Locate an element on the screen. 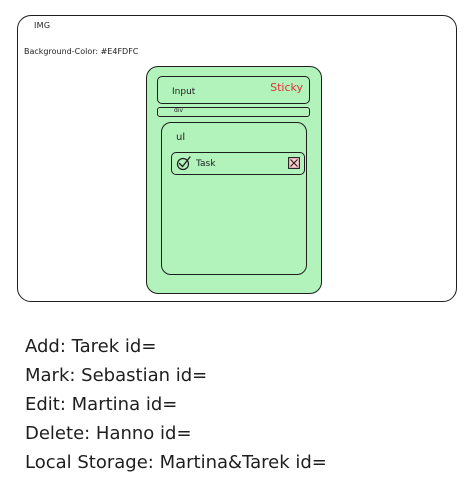  check-circle-icon is located at coordinates (184, 163).